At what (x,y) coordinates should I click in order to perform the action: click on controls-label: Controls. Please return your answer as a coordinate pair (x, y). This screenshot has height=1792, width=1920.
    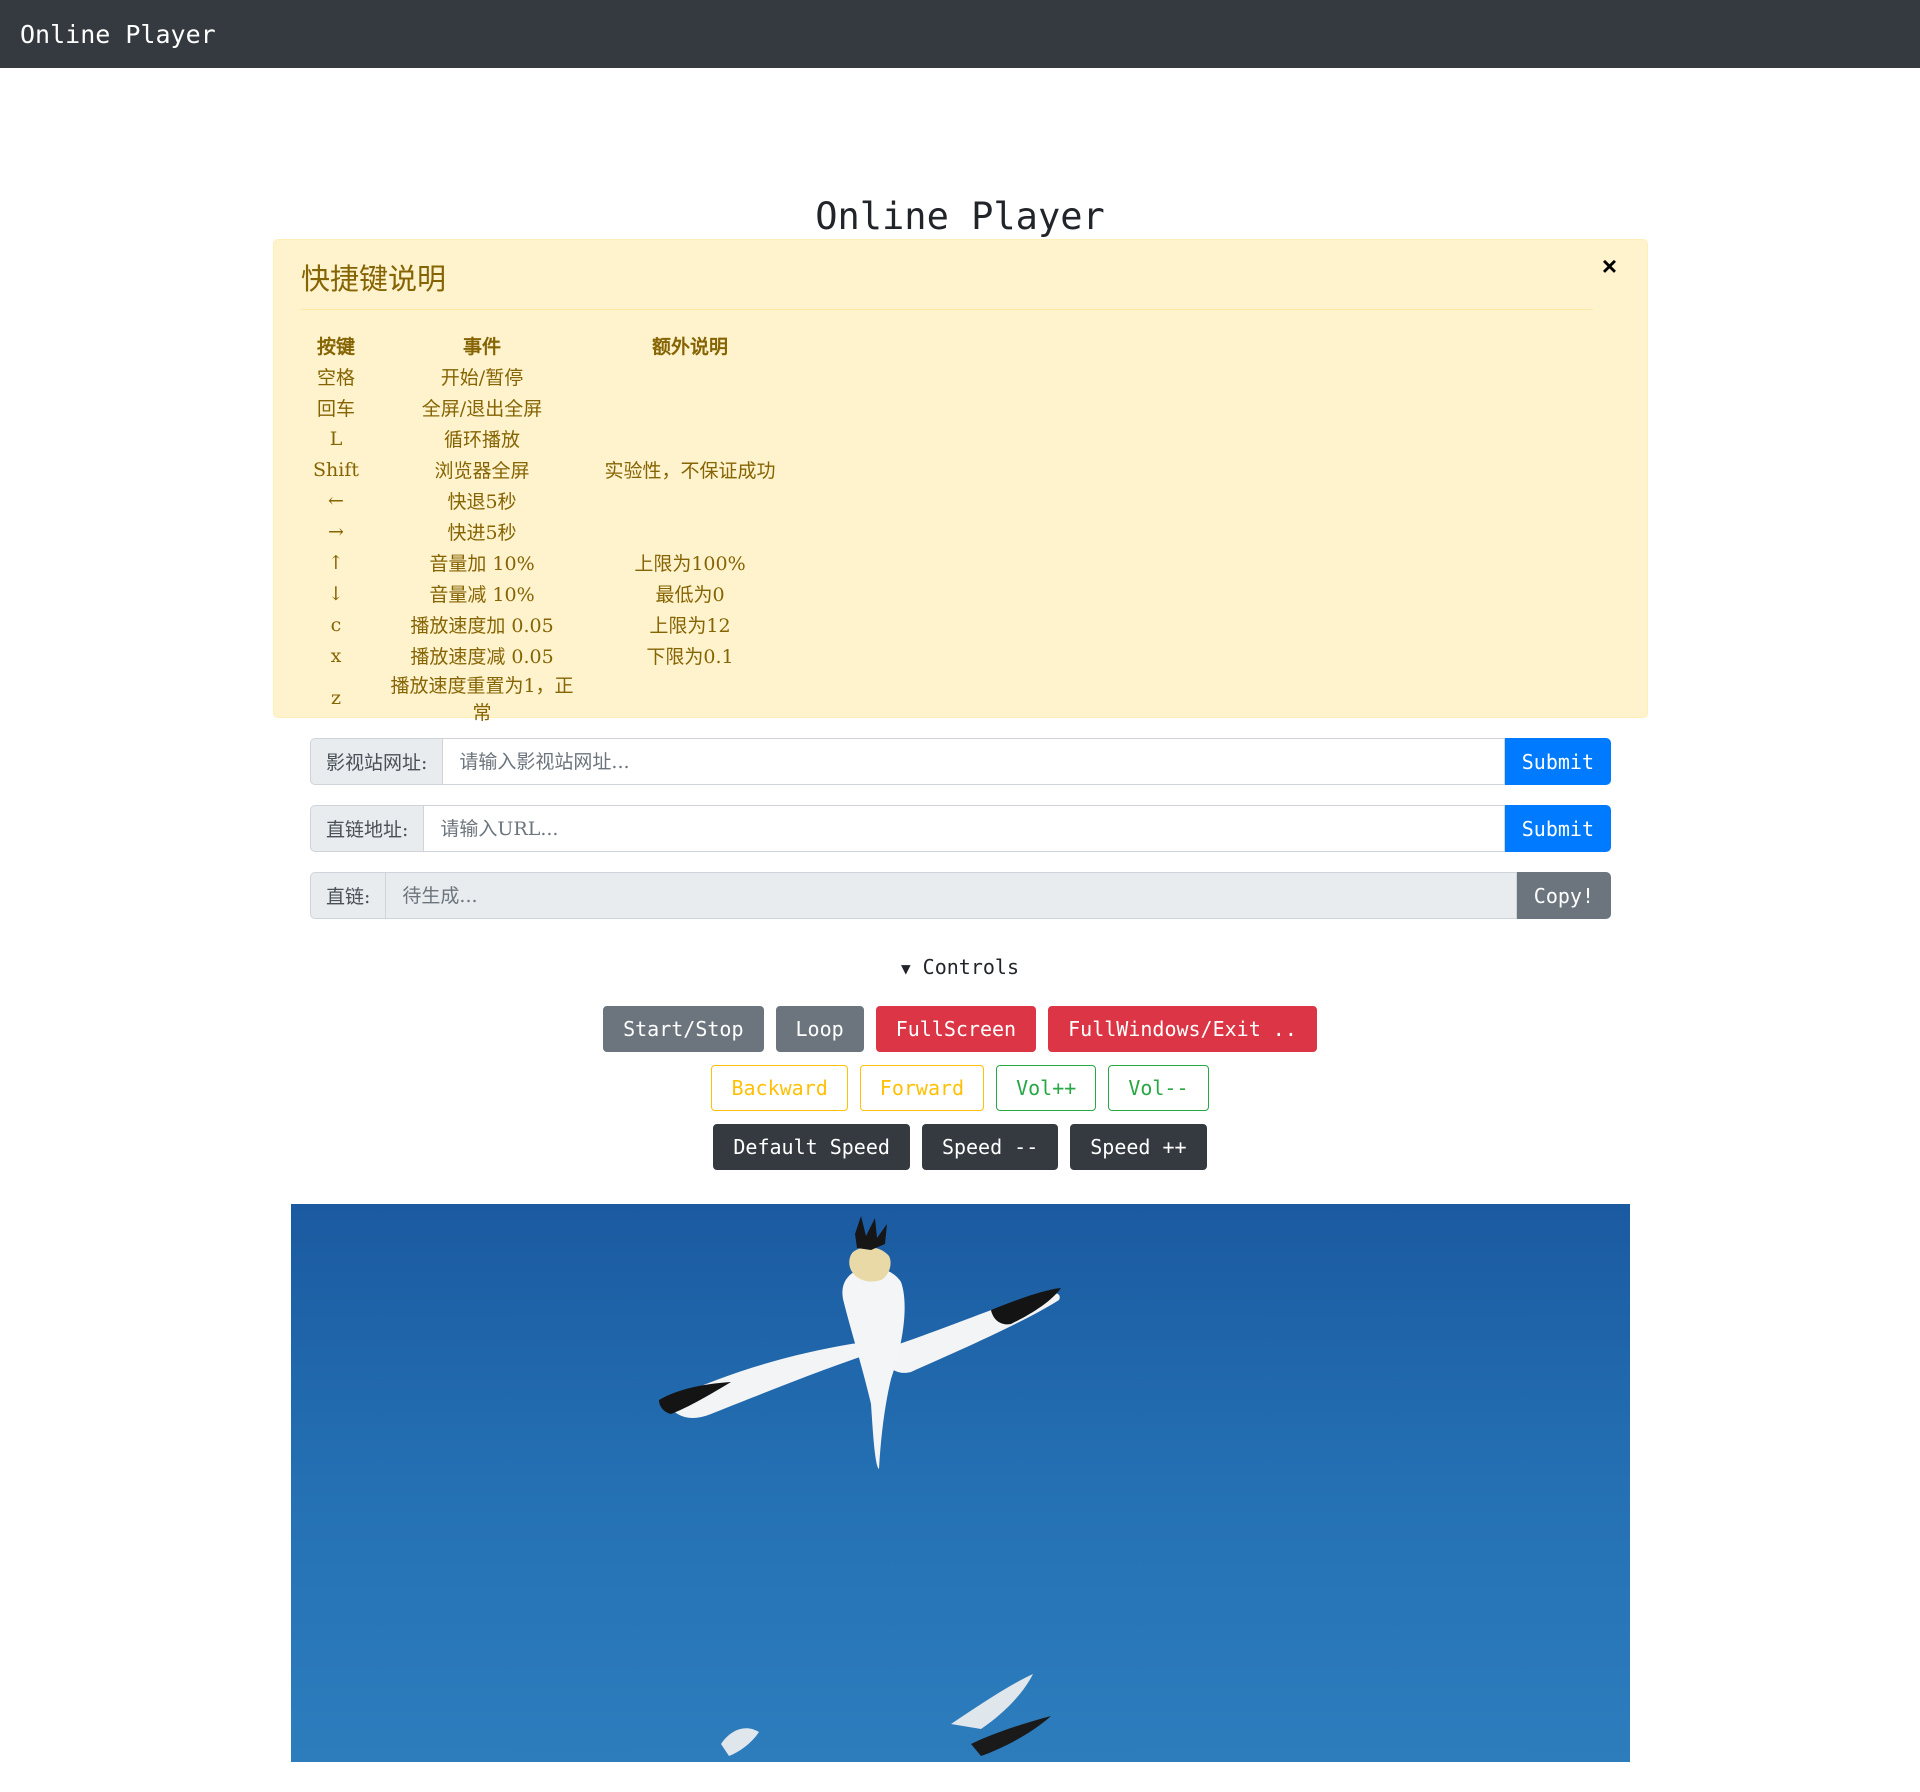
    Looking at the image, I should click on (970, 967).